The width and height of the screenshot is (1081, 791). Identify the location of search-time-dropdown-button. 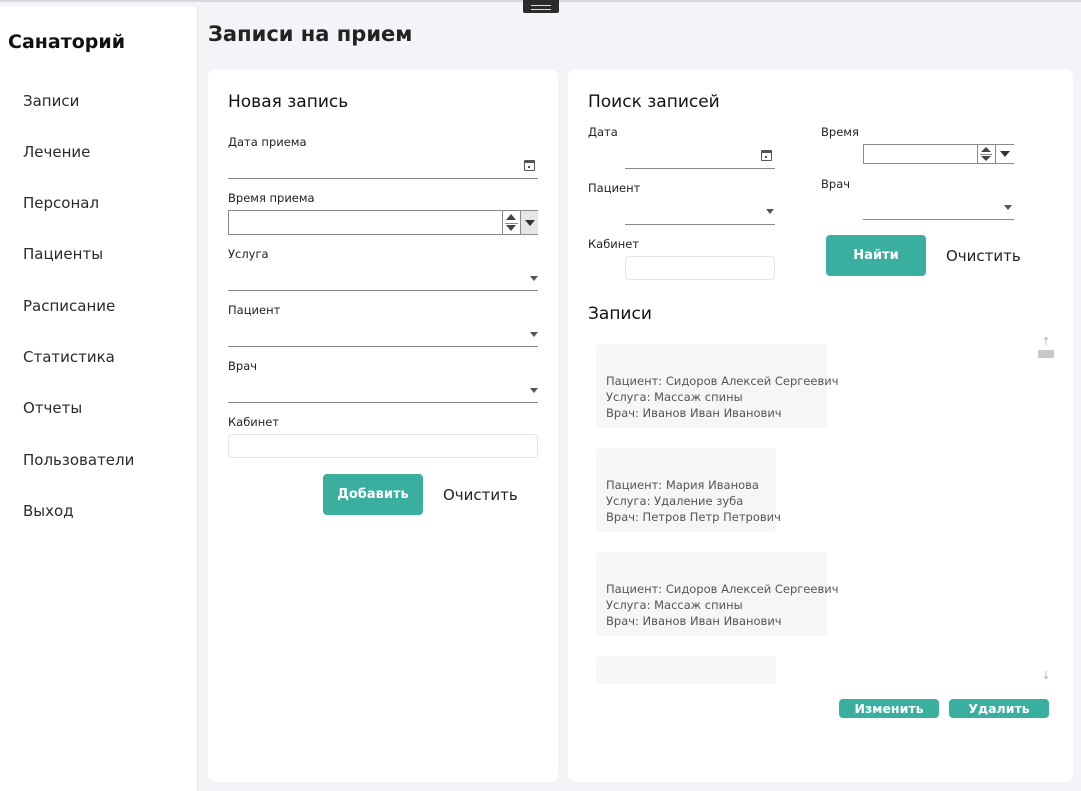
(1004, 154).